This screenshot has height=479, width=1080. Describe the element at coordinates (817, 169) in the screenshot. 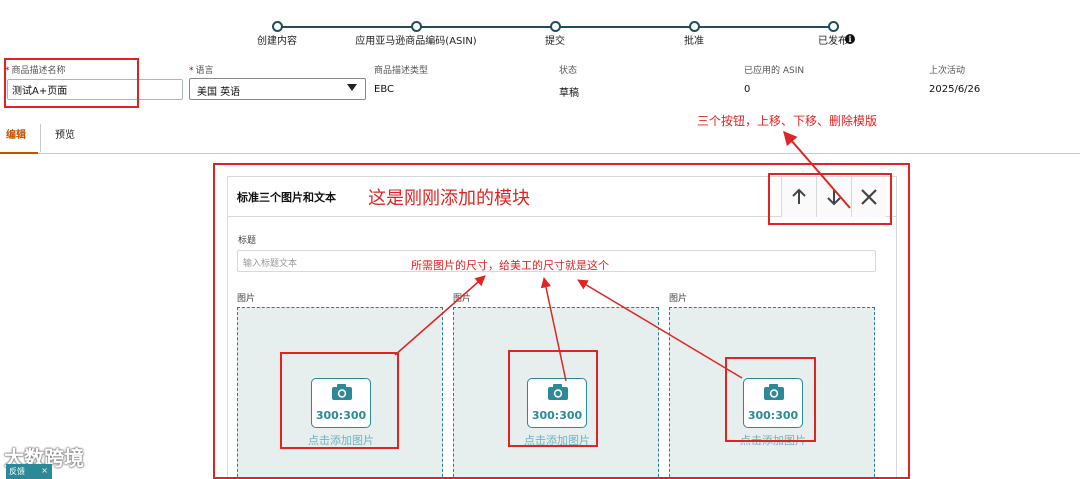

I see `arrow-to-buttons-note` at that location.